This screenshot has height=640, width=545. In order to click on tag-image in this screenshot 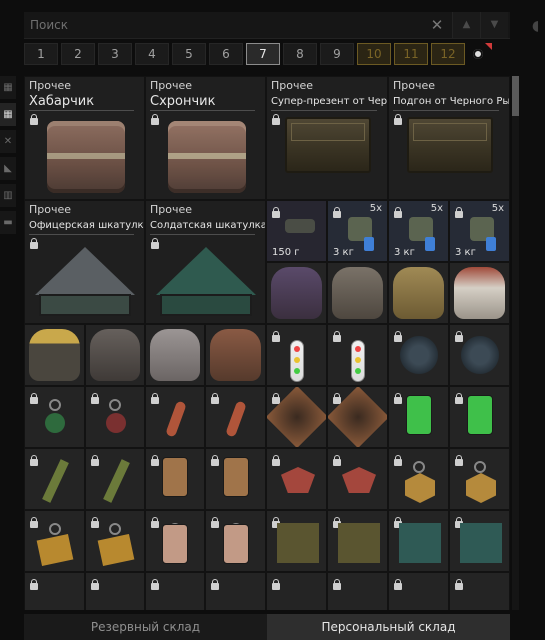, I will do `click(116, 550)`.